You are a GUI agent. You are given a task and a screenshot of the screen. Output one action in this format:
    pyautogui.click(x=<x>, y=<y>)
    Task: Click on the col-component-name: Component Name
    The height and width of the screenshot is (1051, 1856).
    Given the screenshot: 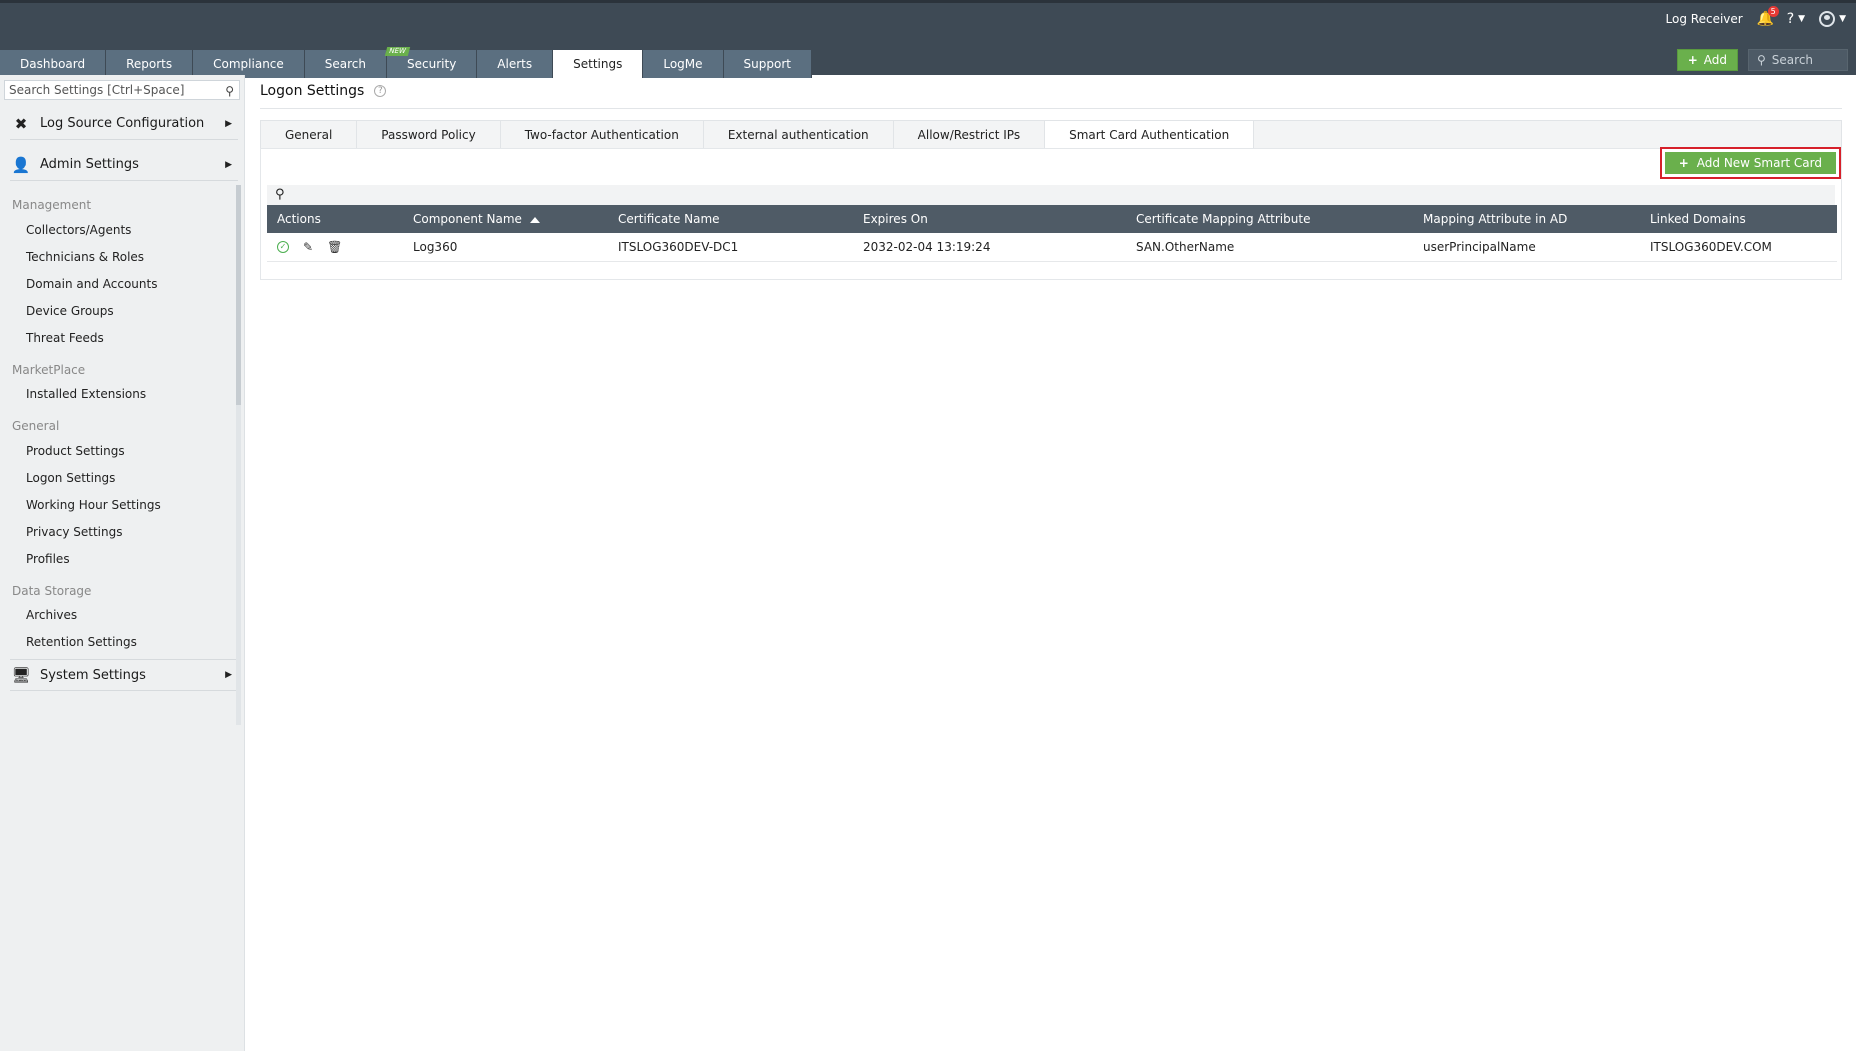 What is the action you would take?
    pyautogui.click(x=505, y=219)
    